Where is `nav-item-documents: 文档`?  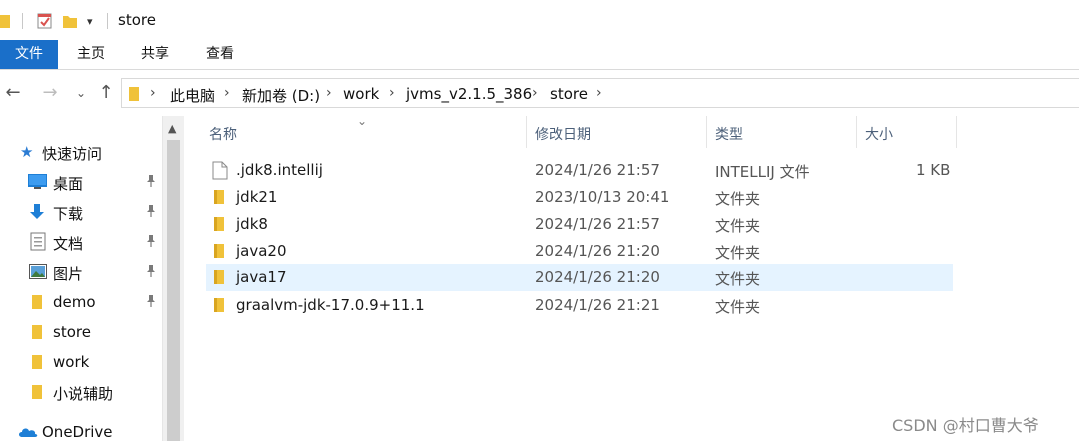 nav-item-documents: 文档 is located at coordinates (81, 242).